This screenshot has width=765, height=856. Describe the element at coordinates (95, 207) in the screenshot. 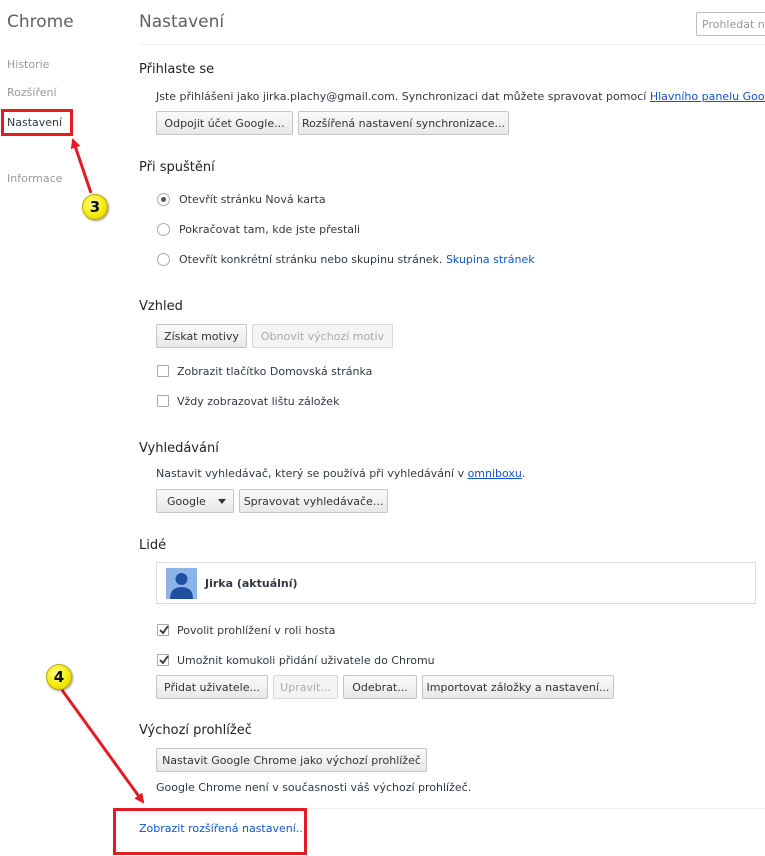

I see `annotation-badge-3: 3` at that location.